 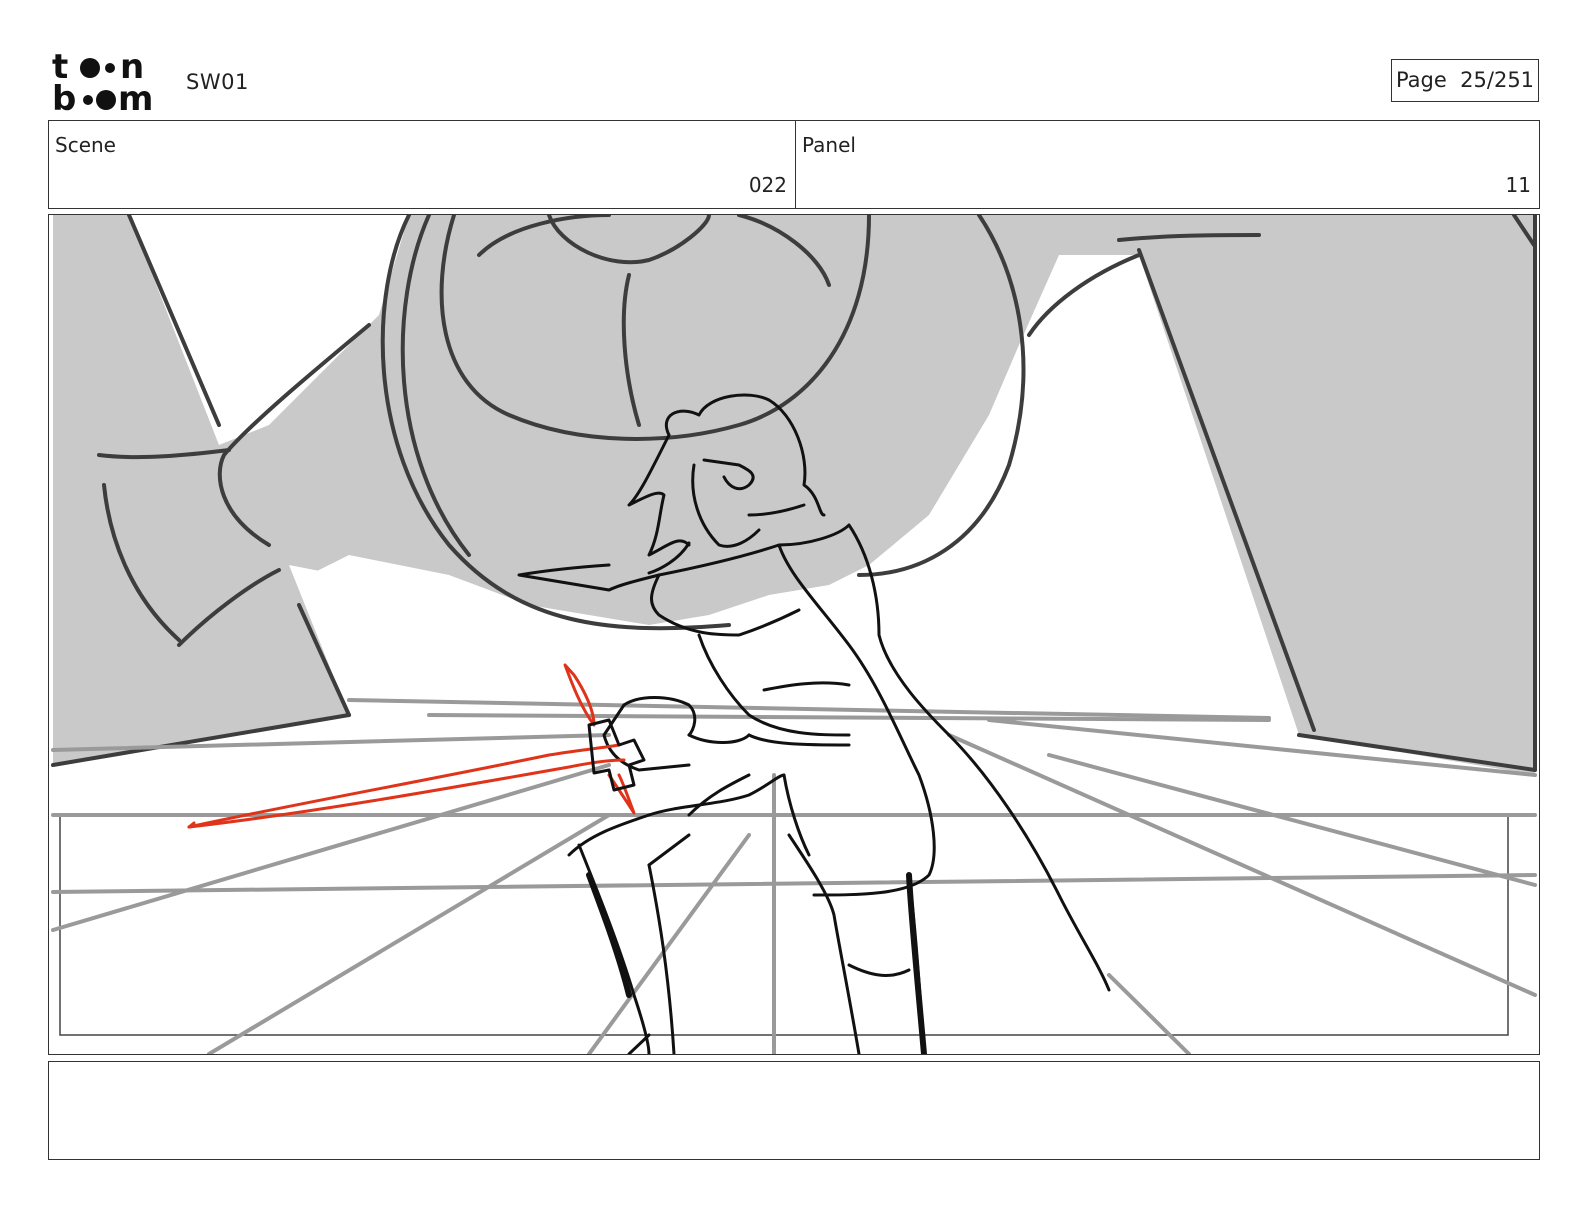 What do you see at coordinates (422, 164) in the screenshot?
I see `scene-cell: Scene 022` at bounding box center [422, 164].